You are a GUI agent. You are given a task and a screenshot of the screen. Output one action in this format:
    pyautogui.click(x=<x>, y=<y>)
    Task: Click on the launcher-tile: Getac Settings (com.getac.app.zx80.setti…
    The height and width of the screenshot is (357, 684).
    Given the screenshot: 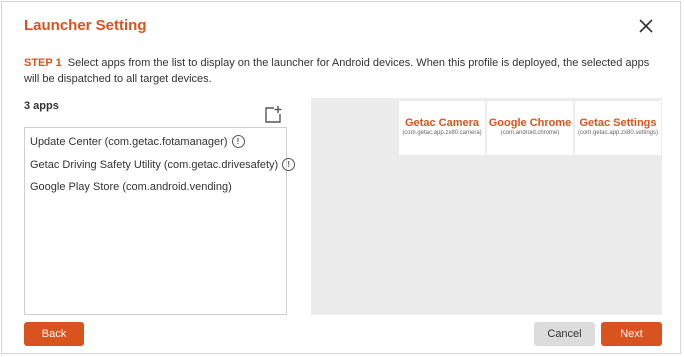 What is the action you would take?
    pyautogui.click(x=618, y=128)
    